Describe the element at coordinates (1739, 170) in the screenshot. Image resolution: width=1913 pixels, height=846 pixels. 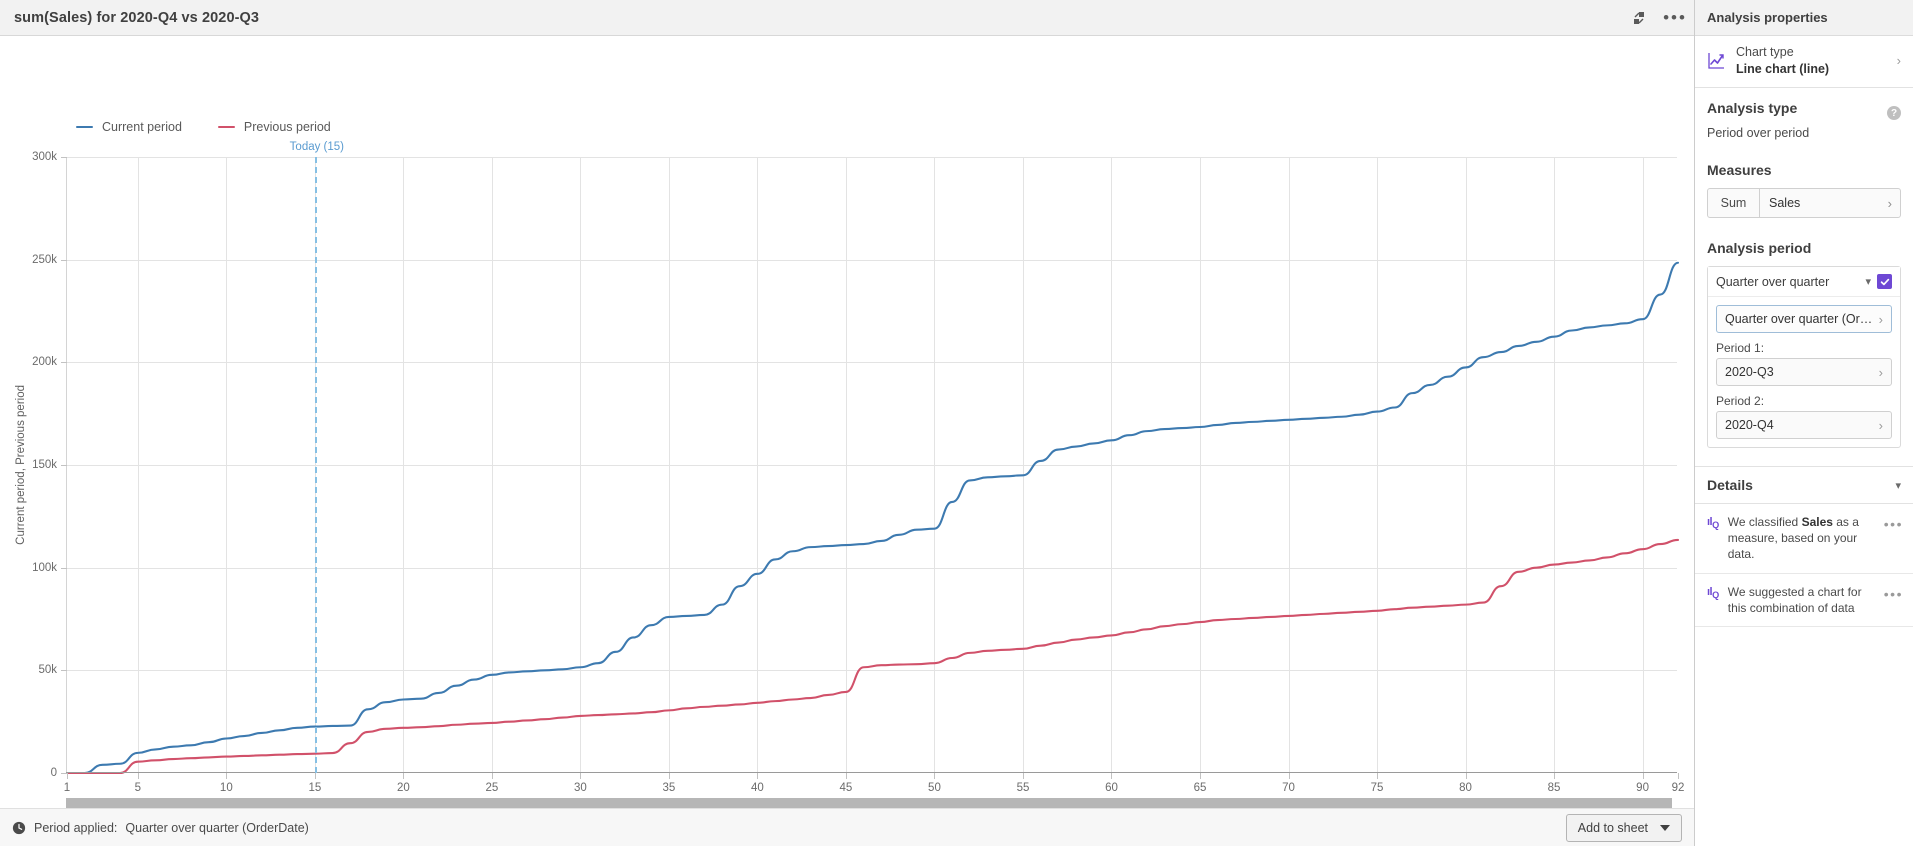
I see `measures-title: Measures` at that location.